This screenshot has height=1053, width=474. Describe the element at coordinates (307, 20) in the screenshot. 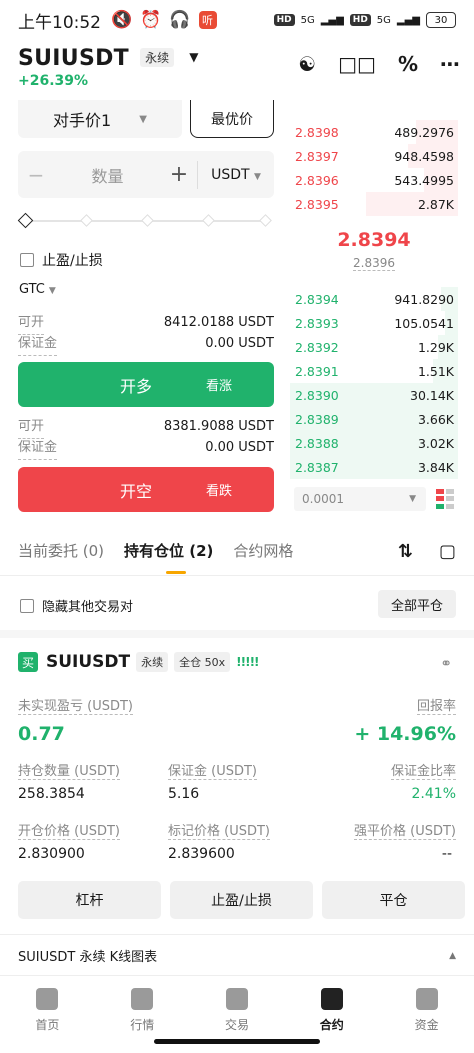

I see `network-type: 5G` at that location.